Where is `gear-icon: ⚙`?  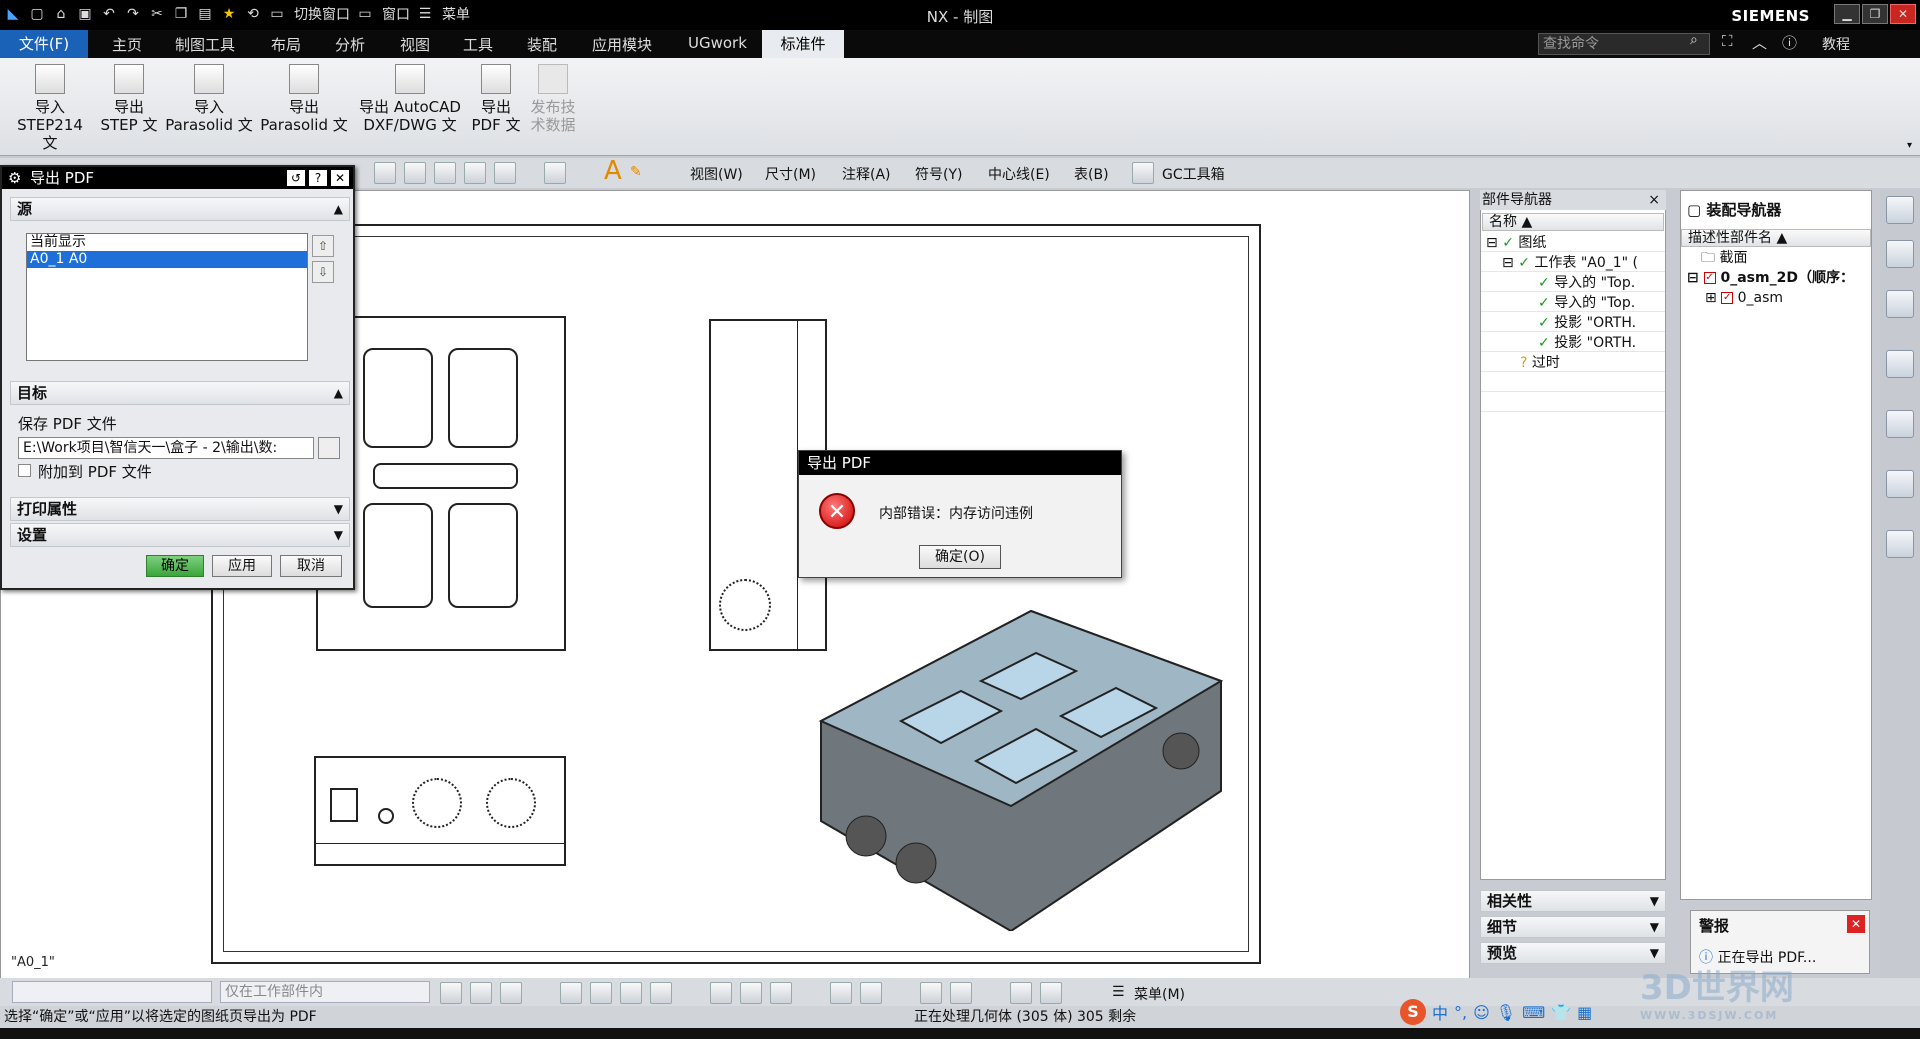
gear-icon: ⚙ is located at coordinates (14, 178).